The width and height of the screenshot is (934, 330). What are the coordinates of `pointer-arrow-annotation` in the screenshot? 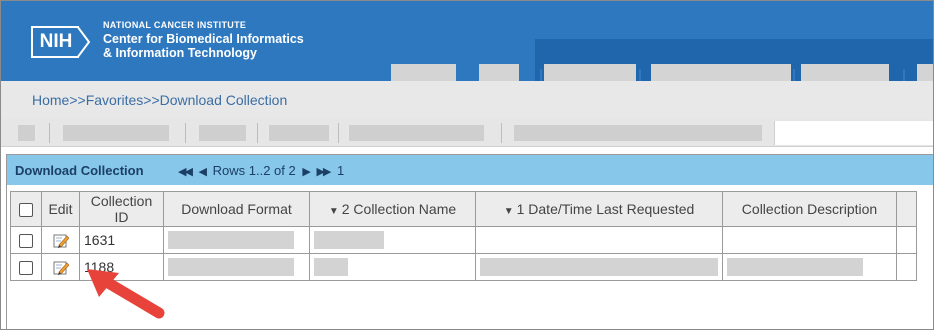 It's located at (126, 294).